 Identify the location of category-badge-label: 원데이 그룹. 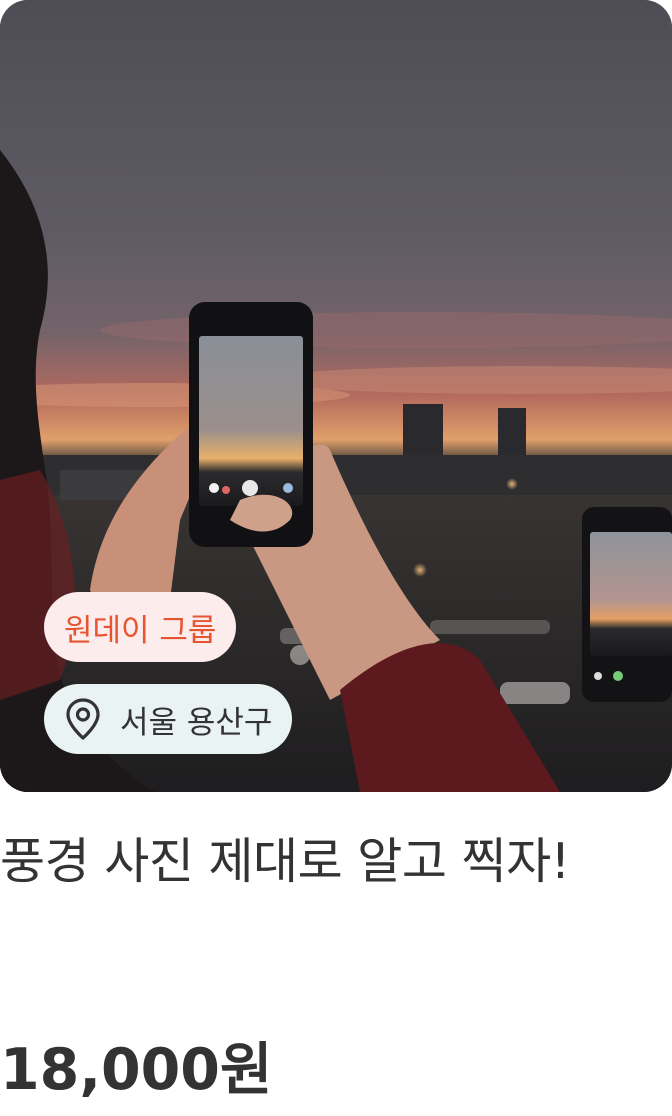
(140, 630).